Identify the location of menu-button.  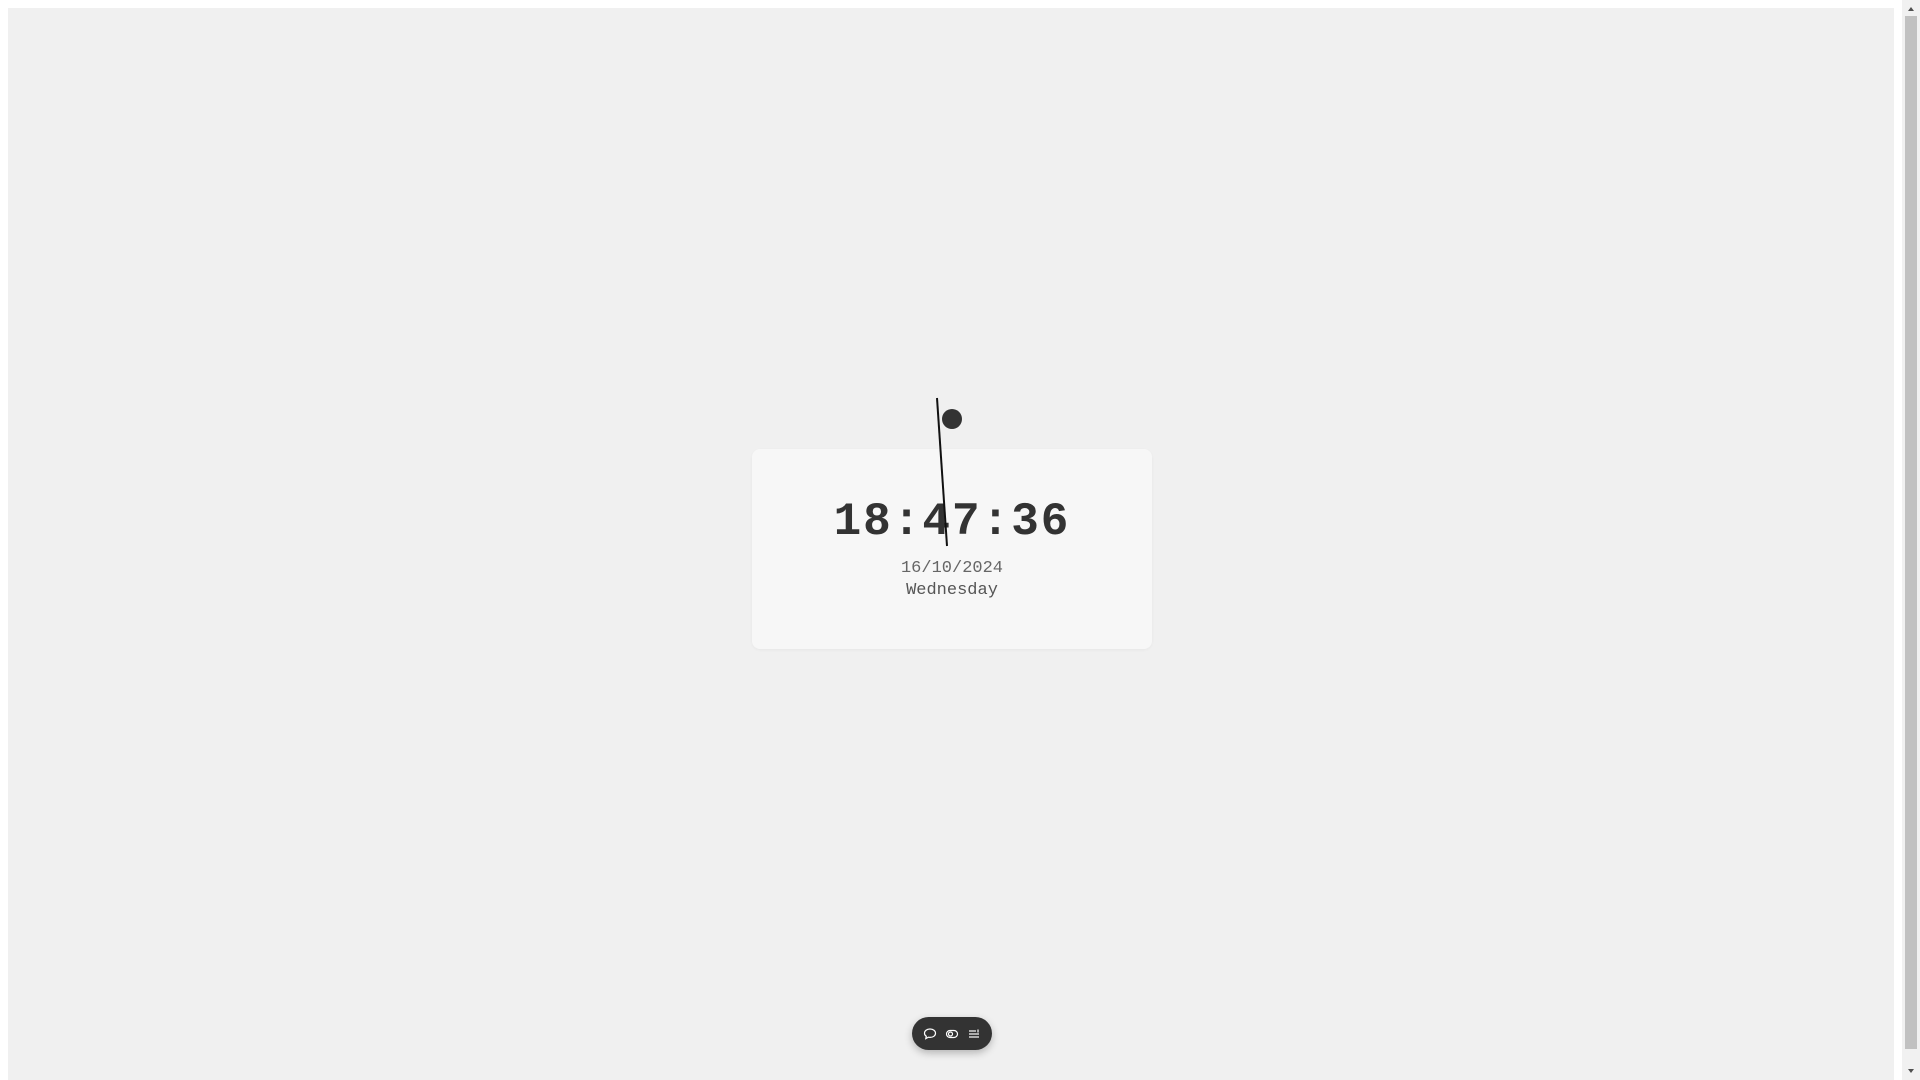
(974, 1034).